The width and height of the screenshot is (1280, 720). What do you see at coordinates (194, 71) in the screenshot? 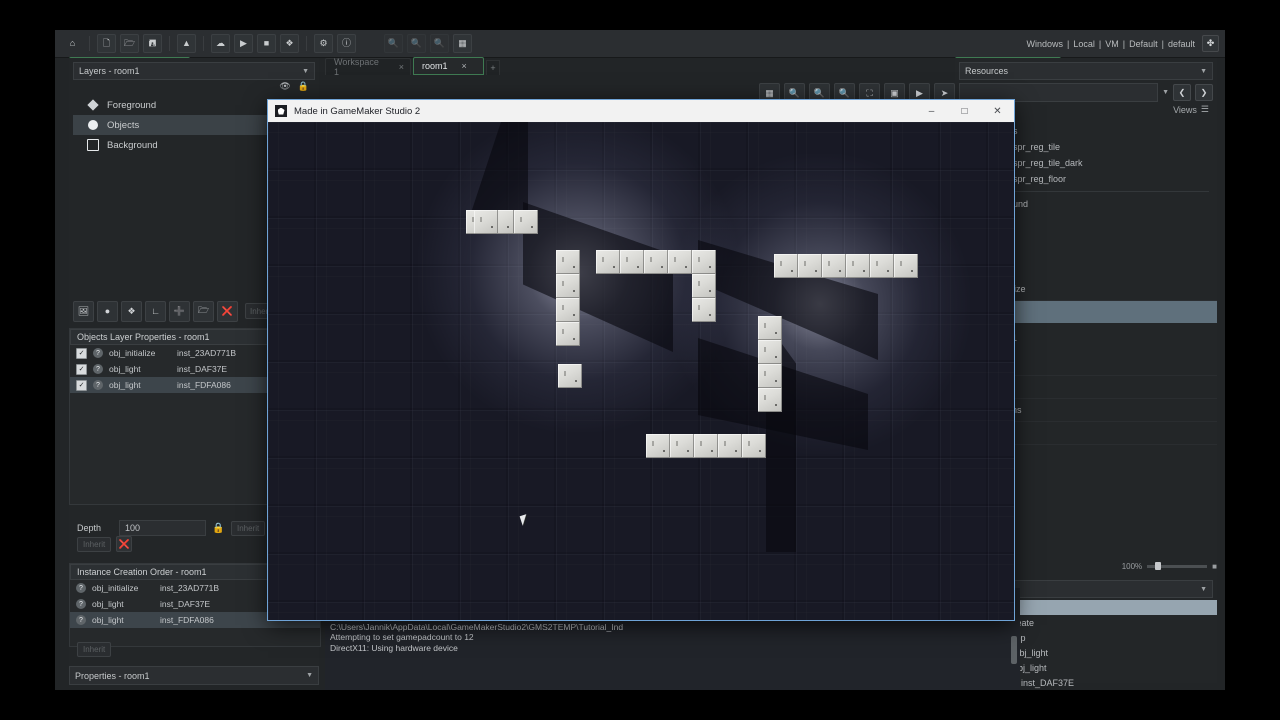
I see `layers-combo: Layers - room1 ▼` at bounding box center [194, 71].